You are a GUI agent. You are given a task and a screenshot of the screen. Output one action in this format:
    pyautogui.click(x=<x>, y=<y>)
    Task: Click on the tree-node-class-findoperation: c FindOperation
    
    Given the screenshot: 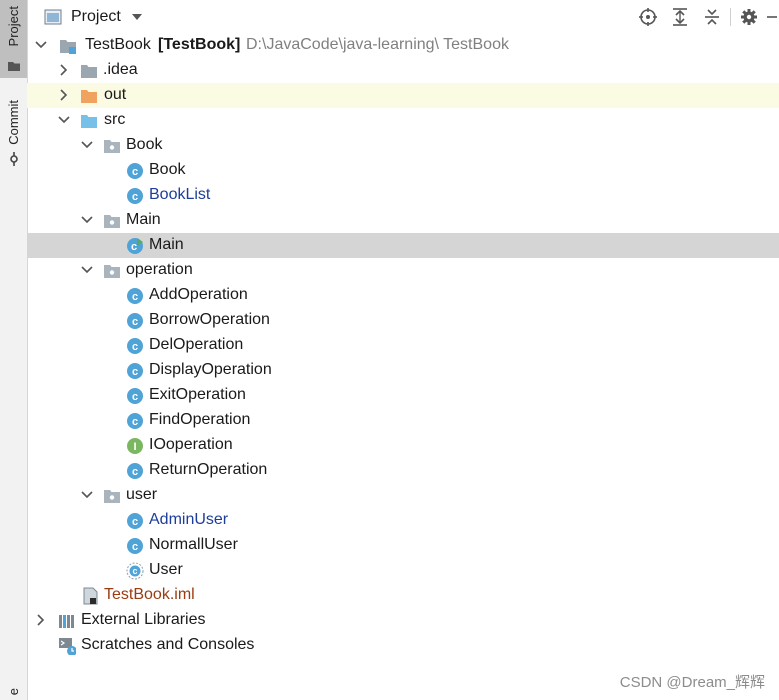 What is the action you would take?
    pyautogui.click(x=403, y=420)
    